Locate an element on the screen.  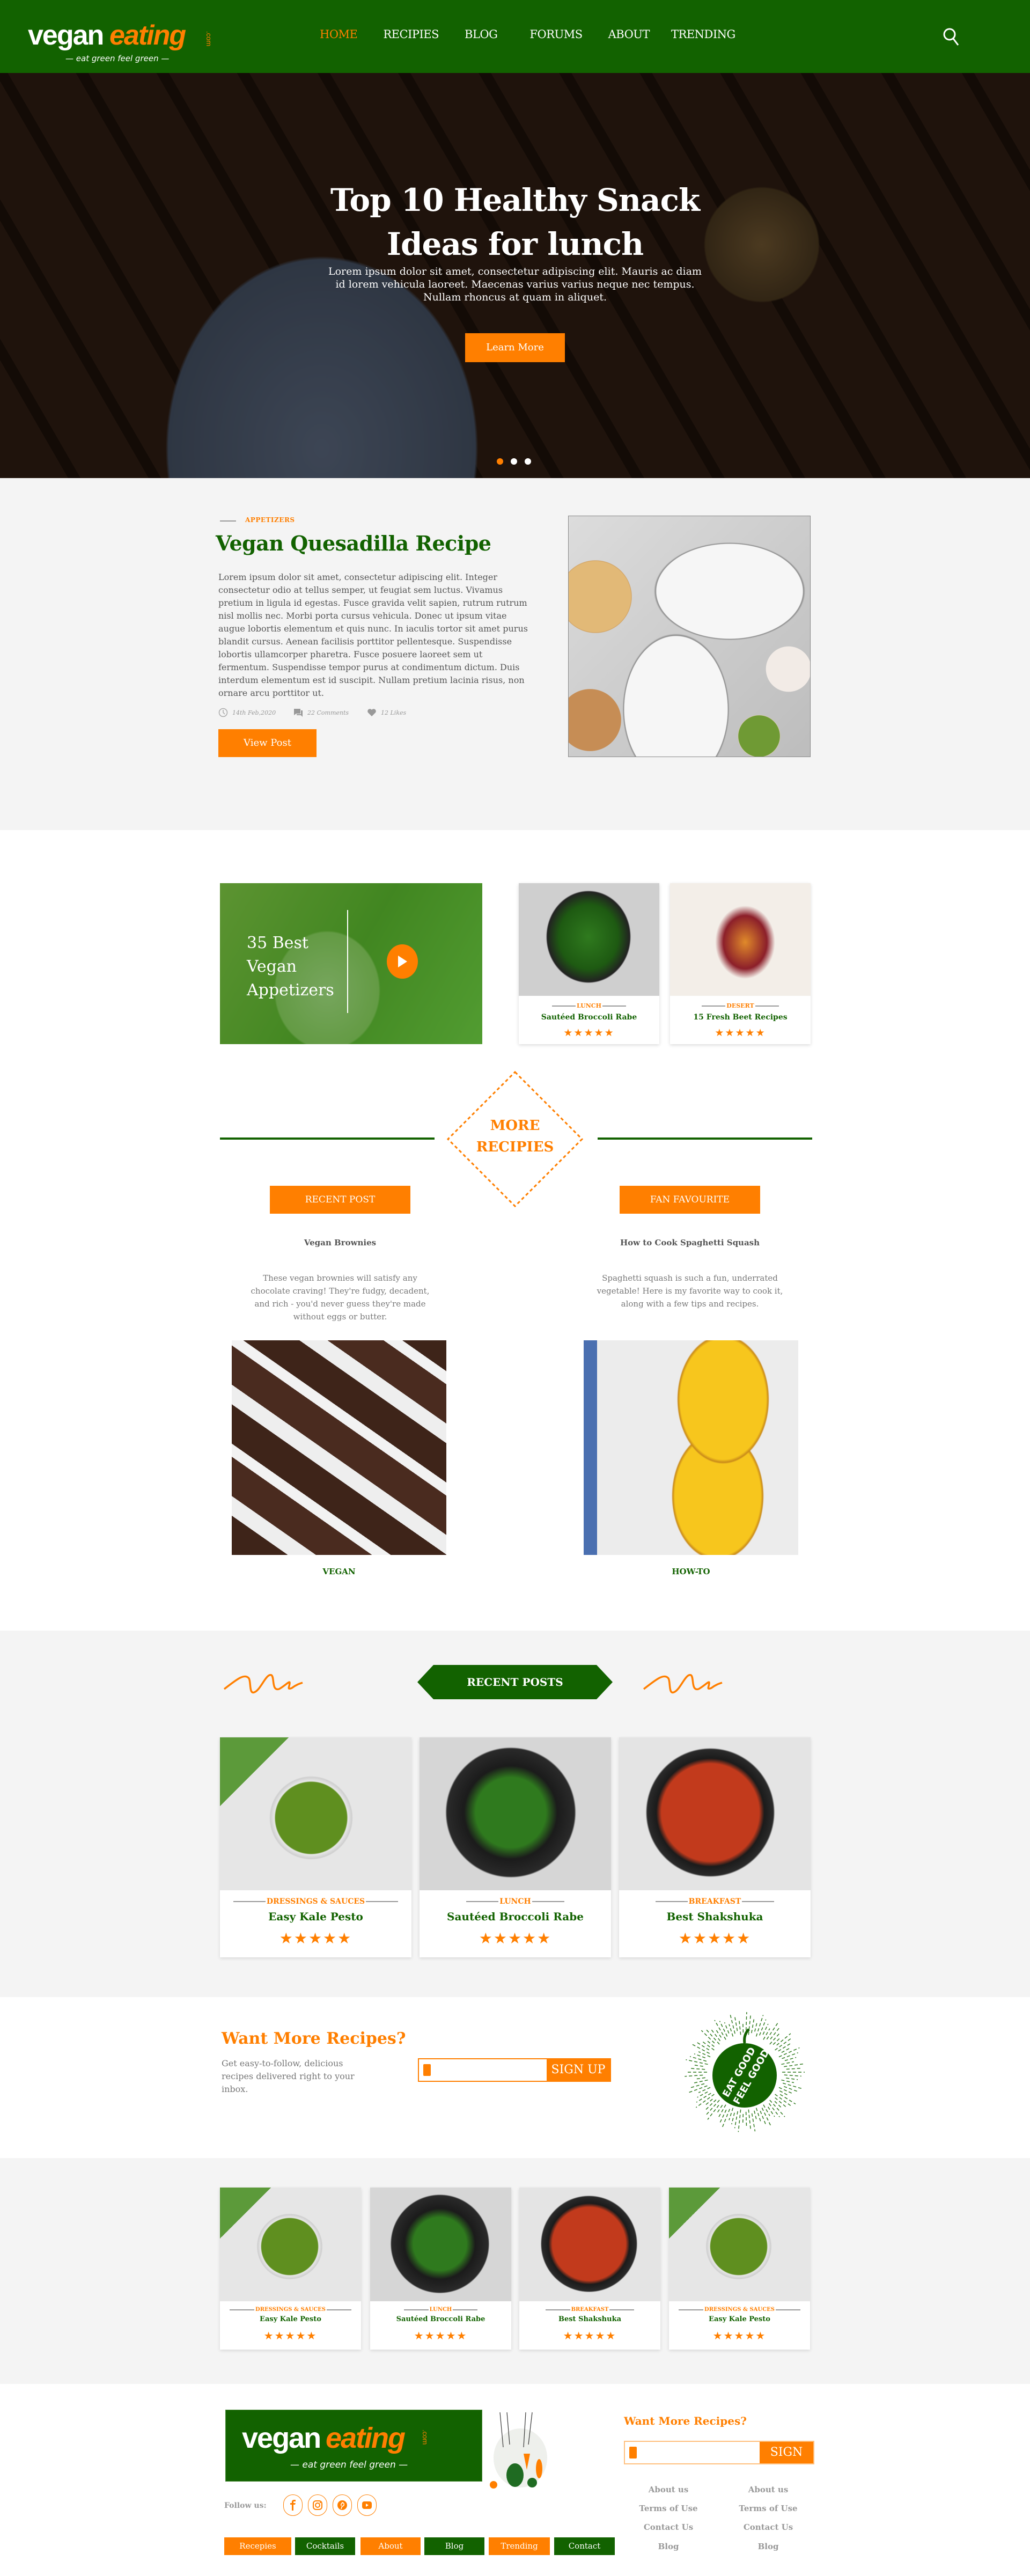
learn-more-button: Learn More is located at coordinates (515, 347).